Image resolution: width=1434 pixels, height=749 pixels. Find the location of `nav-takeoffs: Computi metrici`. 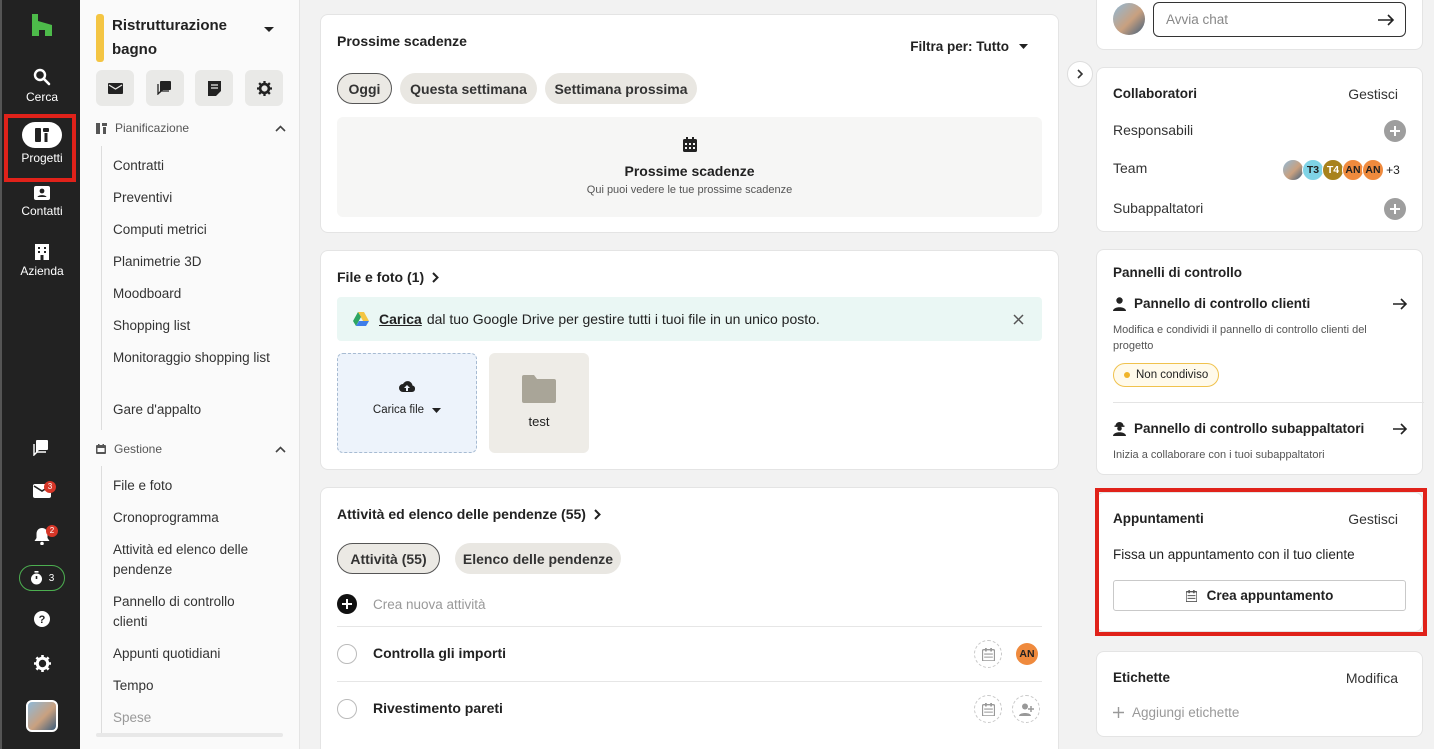

nav-takeoffs: Computi metrici is located at coordinates (154, 230).